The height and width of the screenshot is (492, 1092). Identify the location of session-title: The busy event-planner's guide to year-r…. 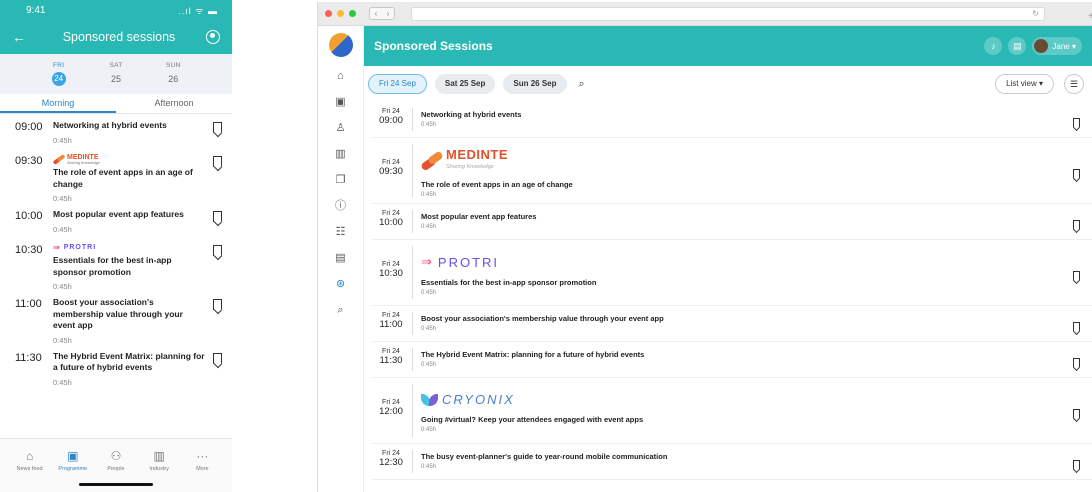
(544, 456).